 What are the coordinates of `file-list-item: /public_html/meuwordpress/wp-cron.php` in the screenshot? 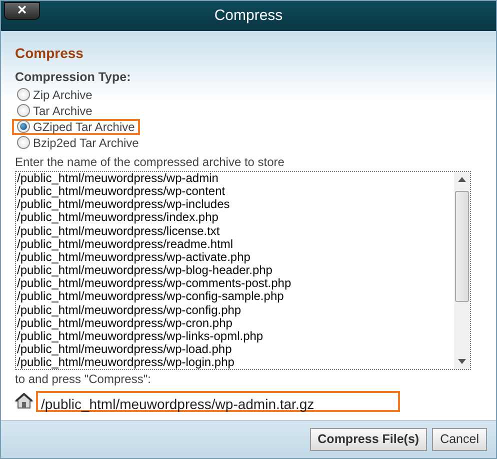 It's located at (235, 323).